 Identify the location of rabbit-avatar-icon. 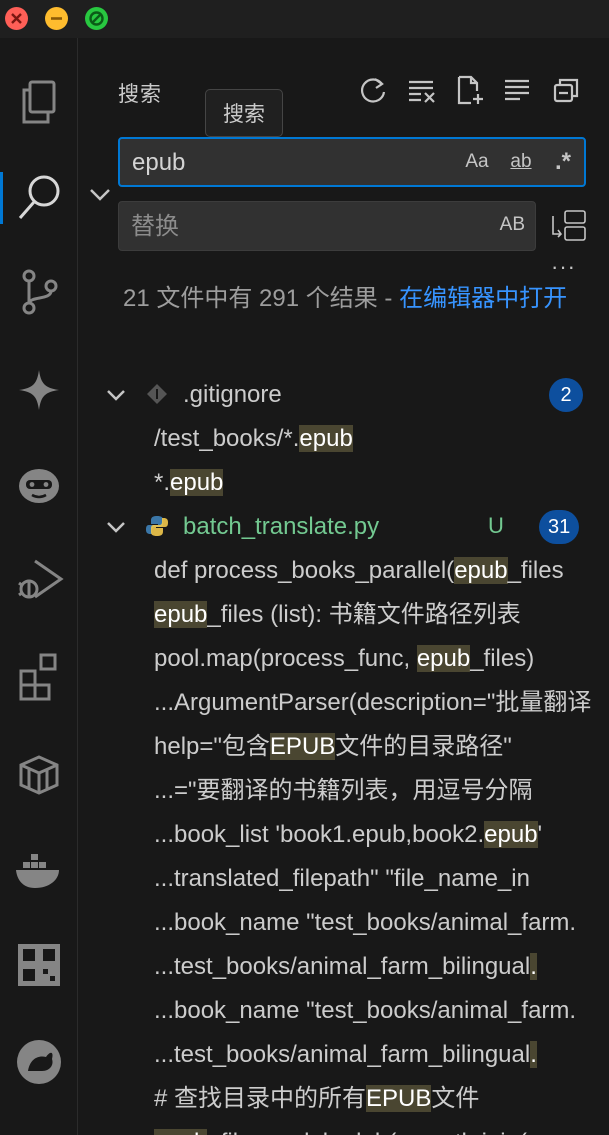
(39, 1062).